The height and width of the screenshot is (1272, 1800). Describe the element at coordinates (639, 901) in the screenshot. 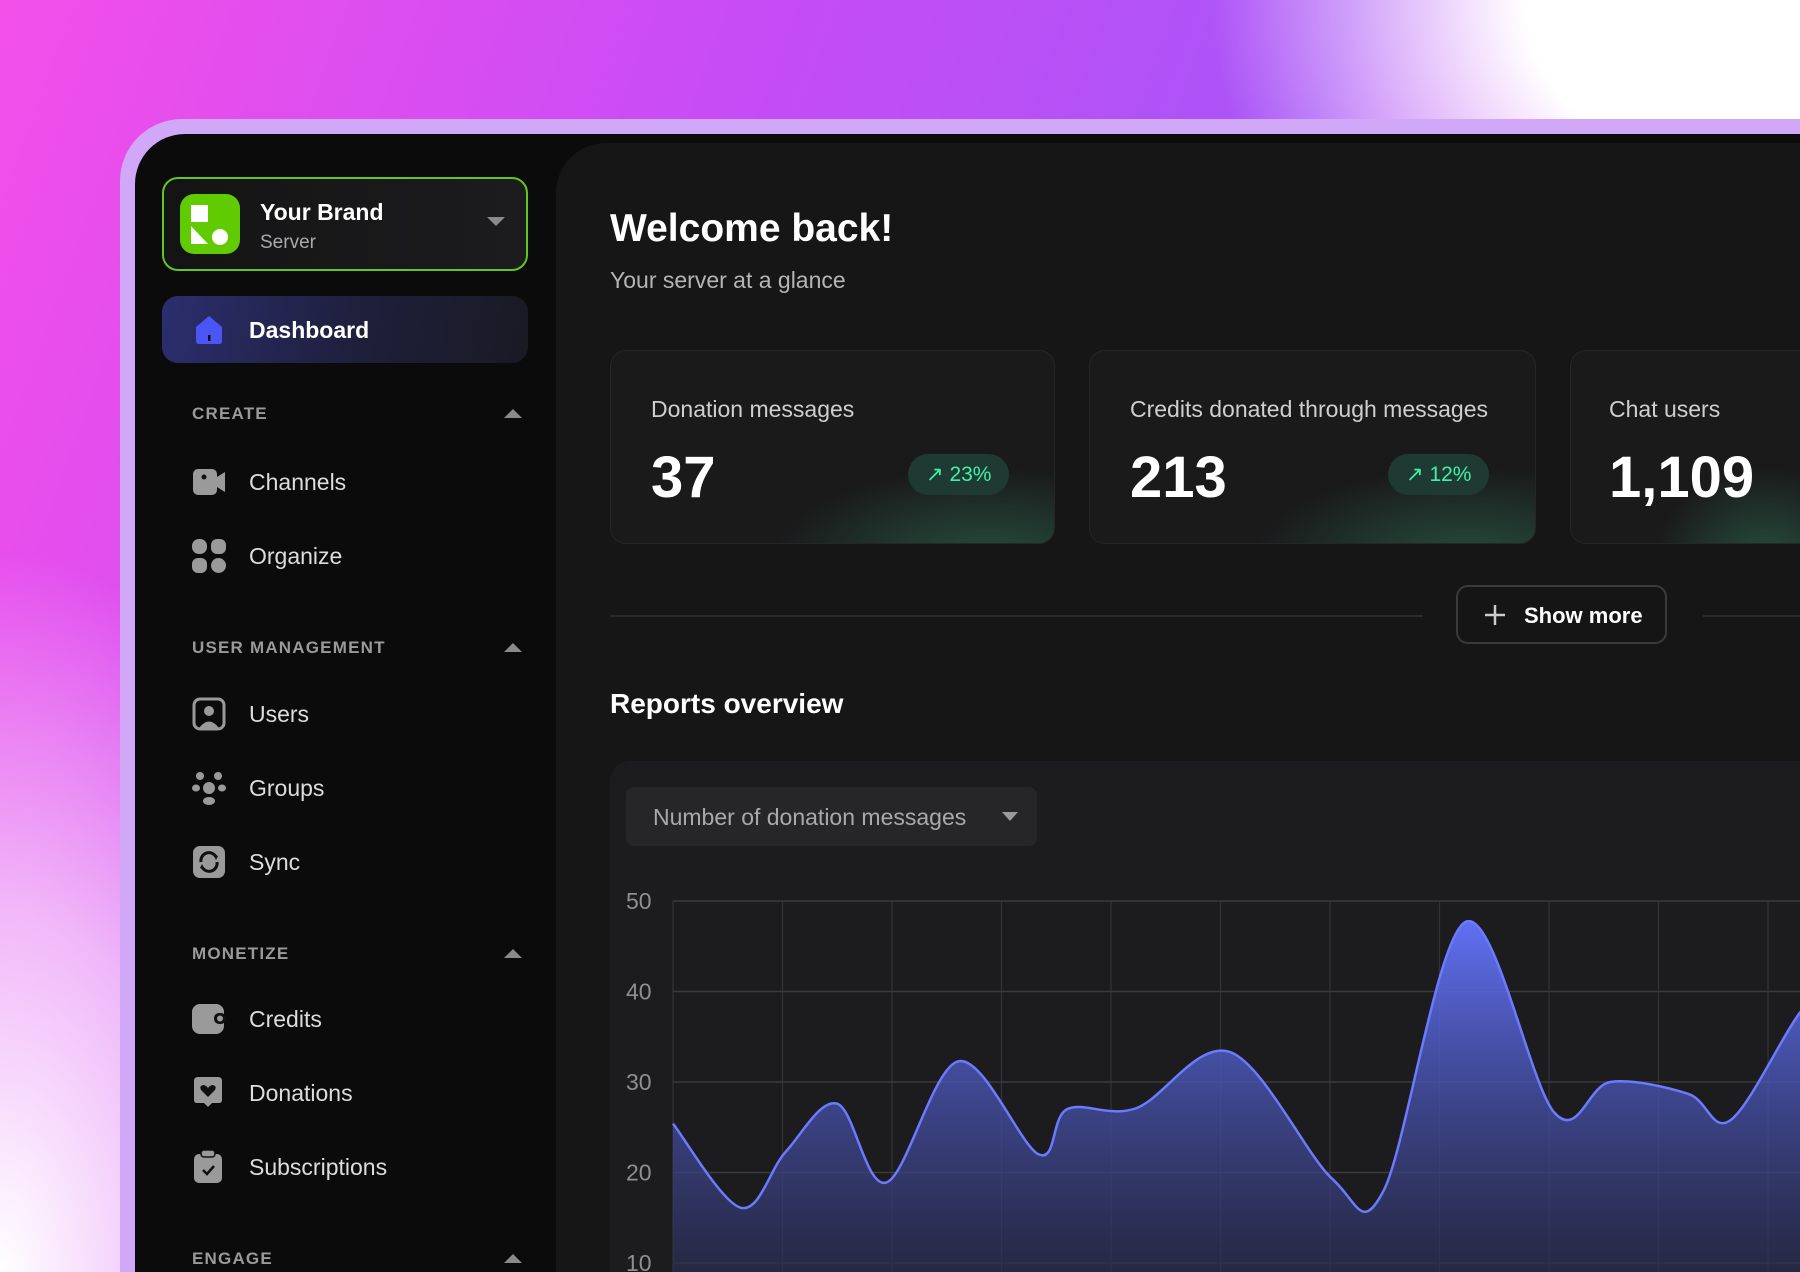

I see `y-tick-label: 50` at that location.